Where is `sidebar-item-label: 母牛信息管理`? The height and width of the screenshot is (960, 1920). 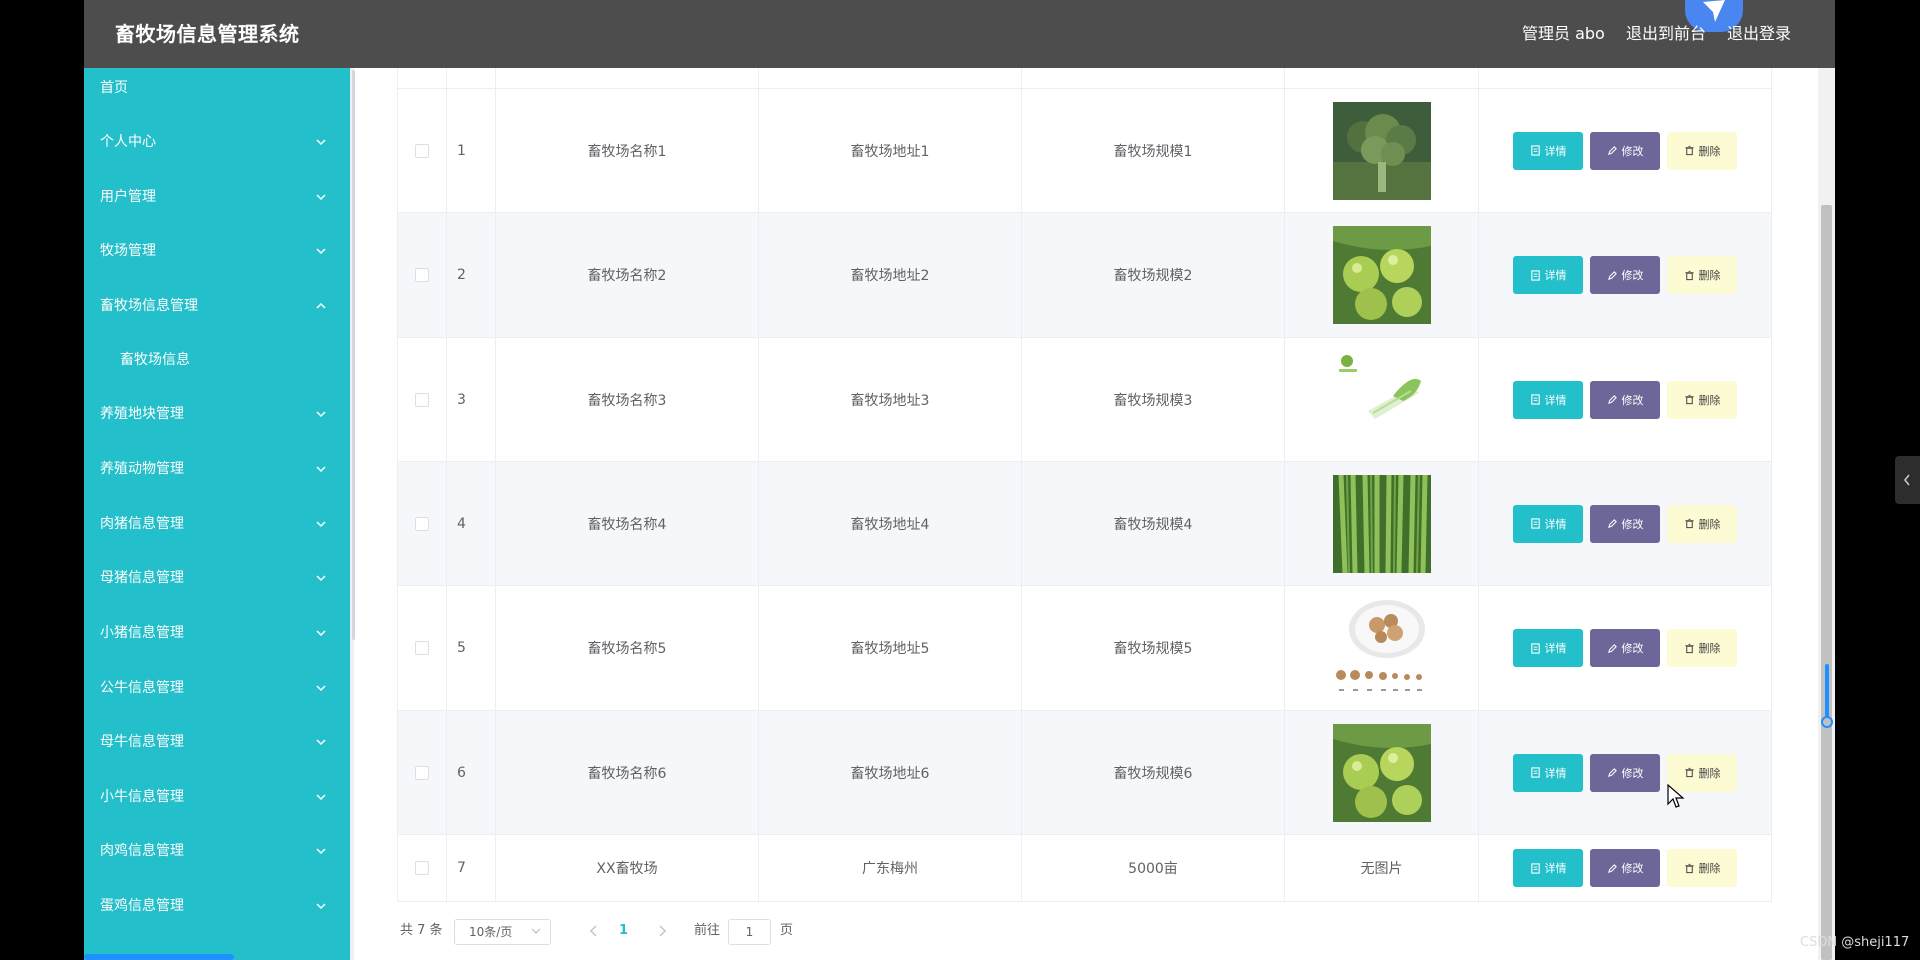 sidebar-item-label: 母牛信息管理 is located at coordinates (142, 742).